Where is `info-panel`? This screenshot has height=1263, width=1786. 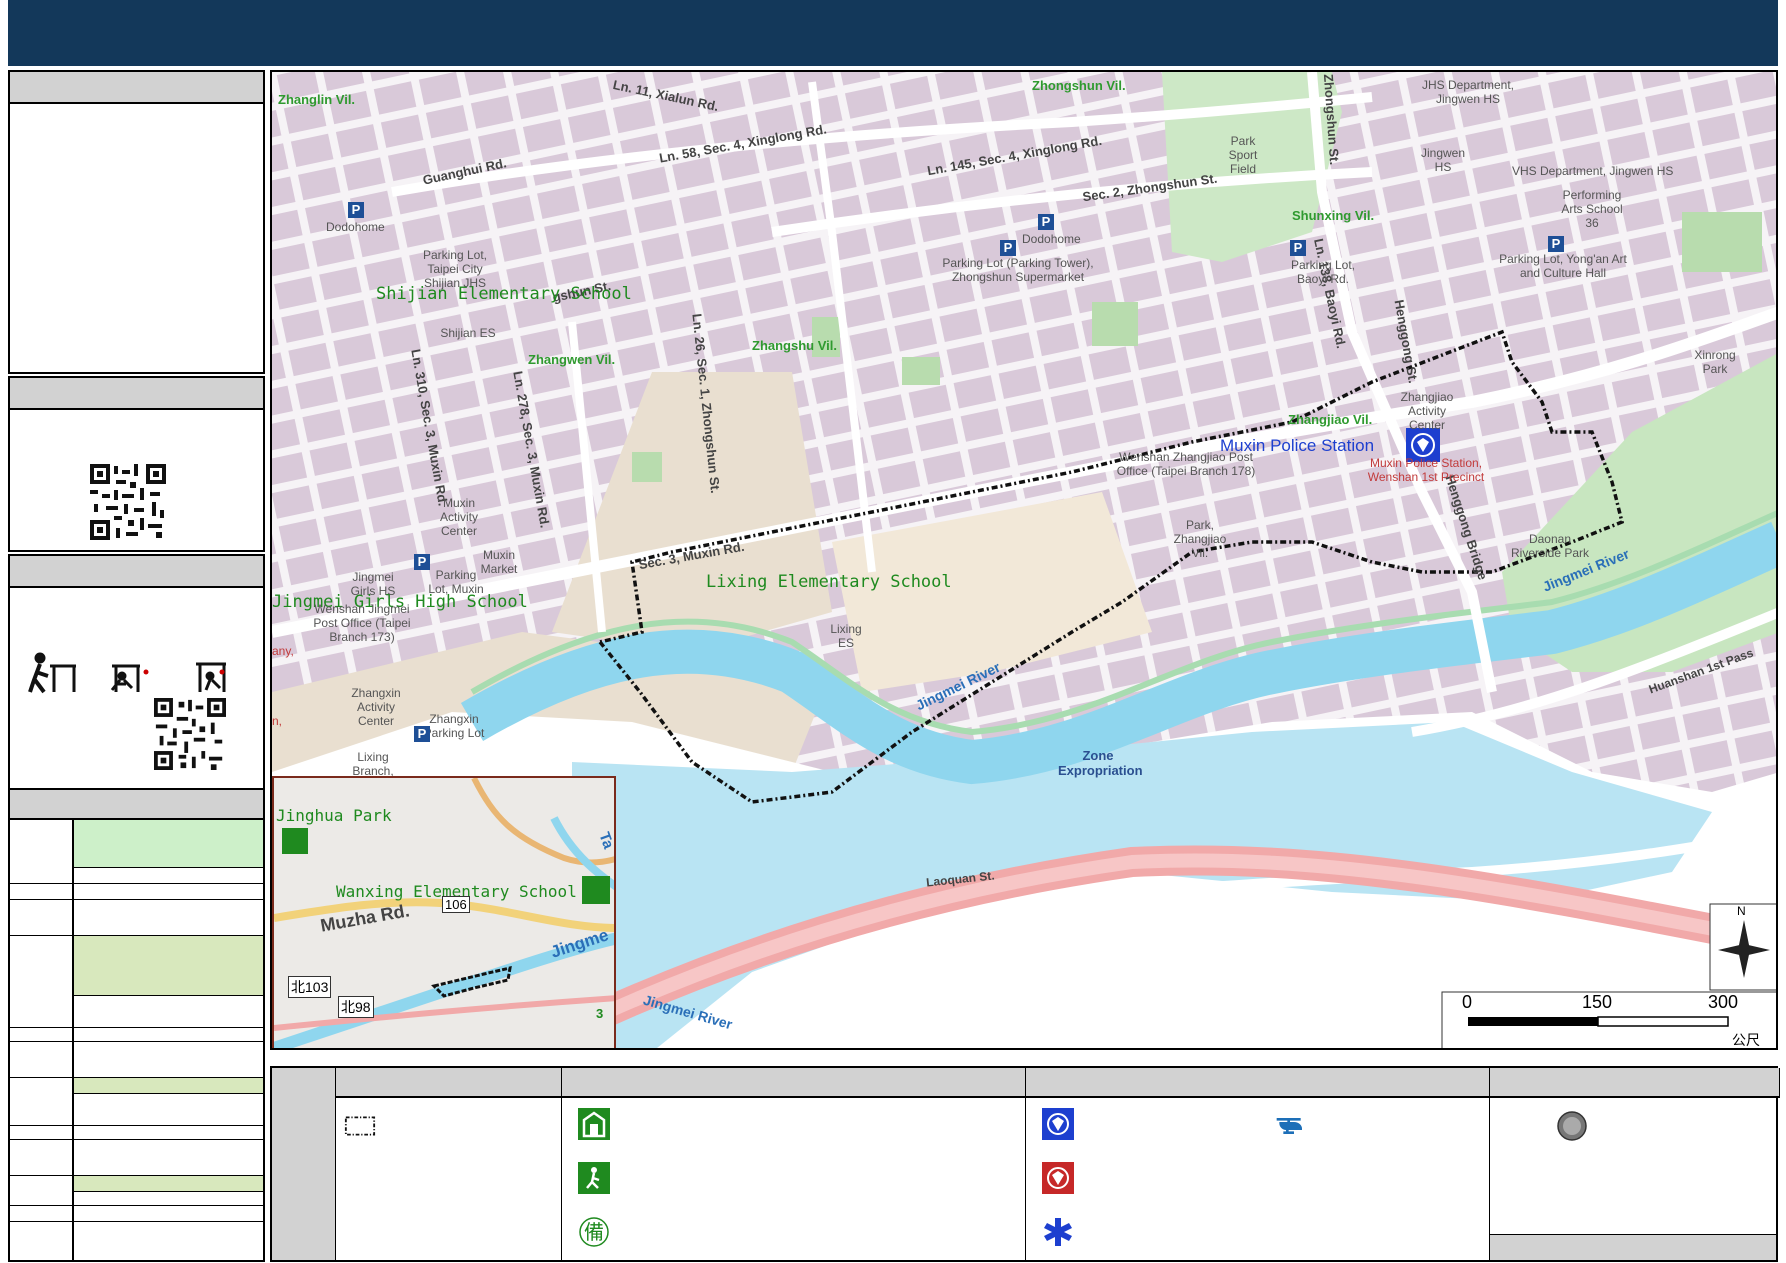
info-panel is located at coordinates (136, 222).